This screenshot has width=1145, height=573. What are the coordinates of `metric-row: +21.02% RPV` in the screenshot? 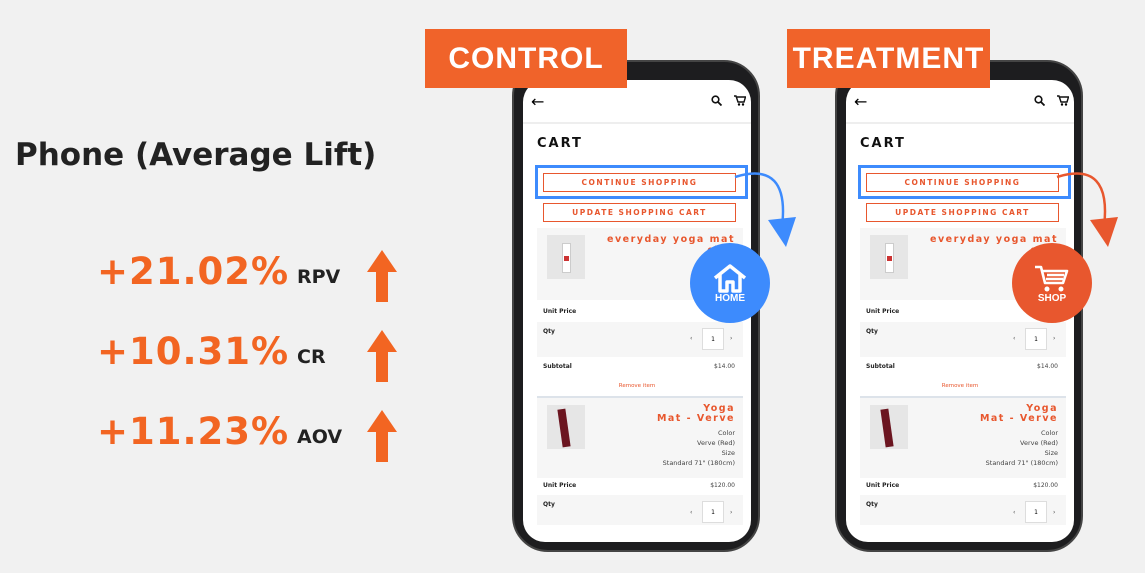 It's located at (252, 276).